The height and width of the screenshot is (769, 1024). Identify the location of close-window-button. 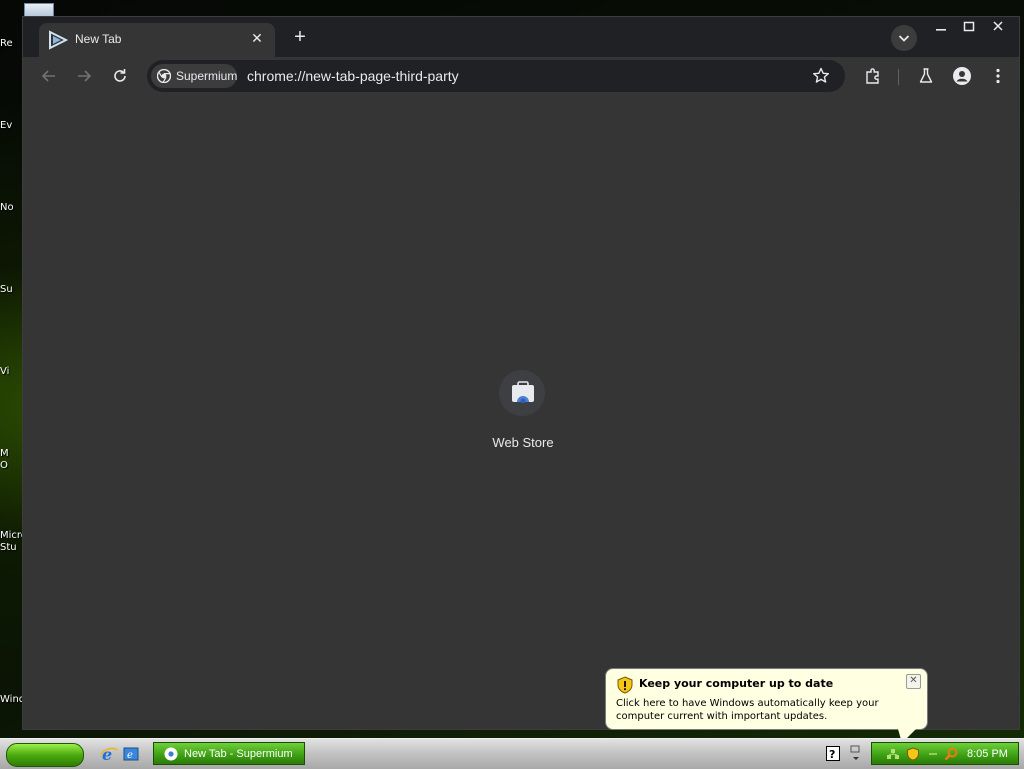
(998, 28).